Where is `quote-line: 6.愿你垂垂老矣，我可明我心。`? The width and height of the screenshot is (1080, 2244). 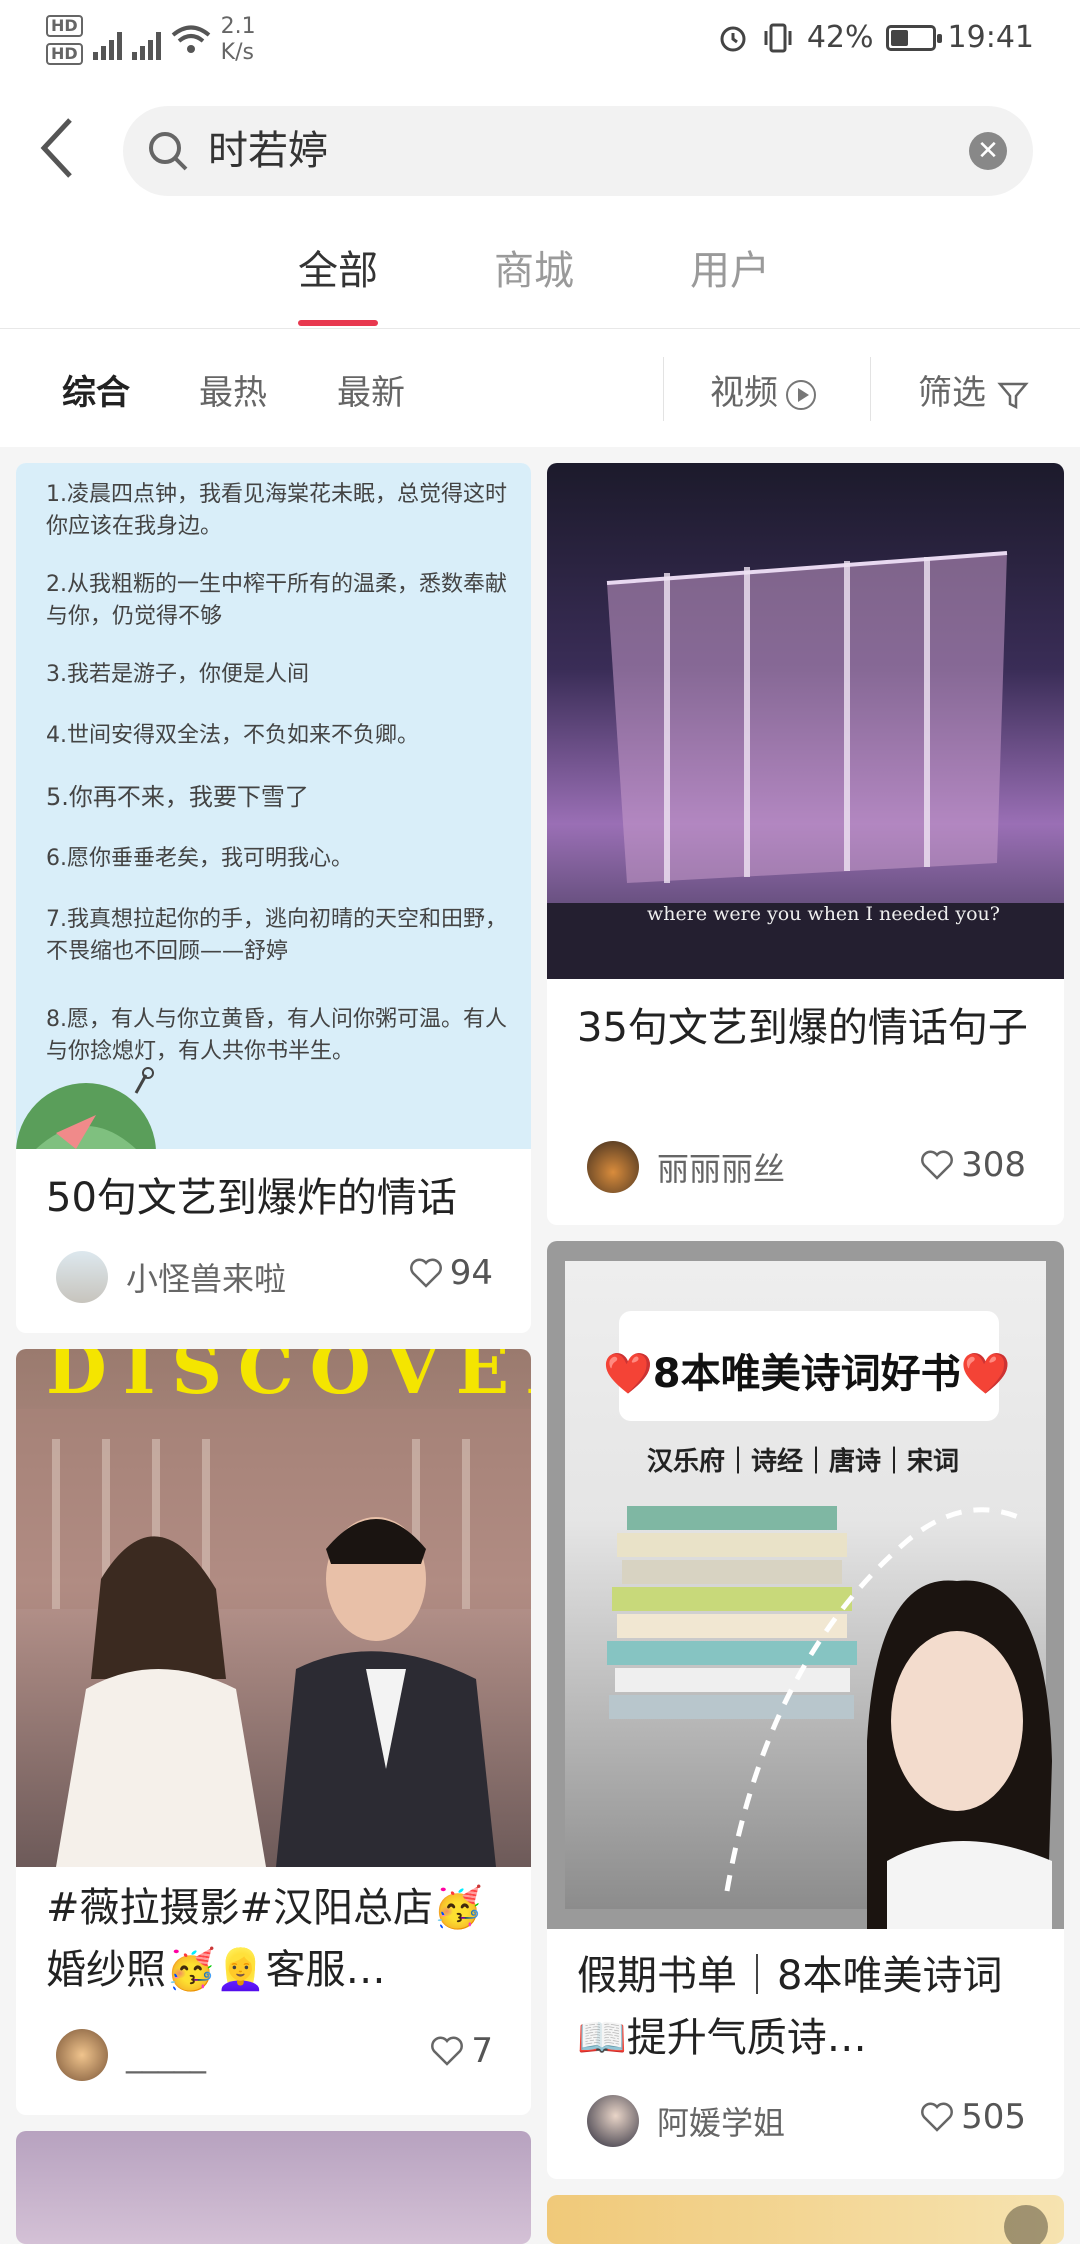
quote-line: 6.愿你垂垂老矣，我可明我心。 is located at coordinates (199, 858).